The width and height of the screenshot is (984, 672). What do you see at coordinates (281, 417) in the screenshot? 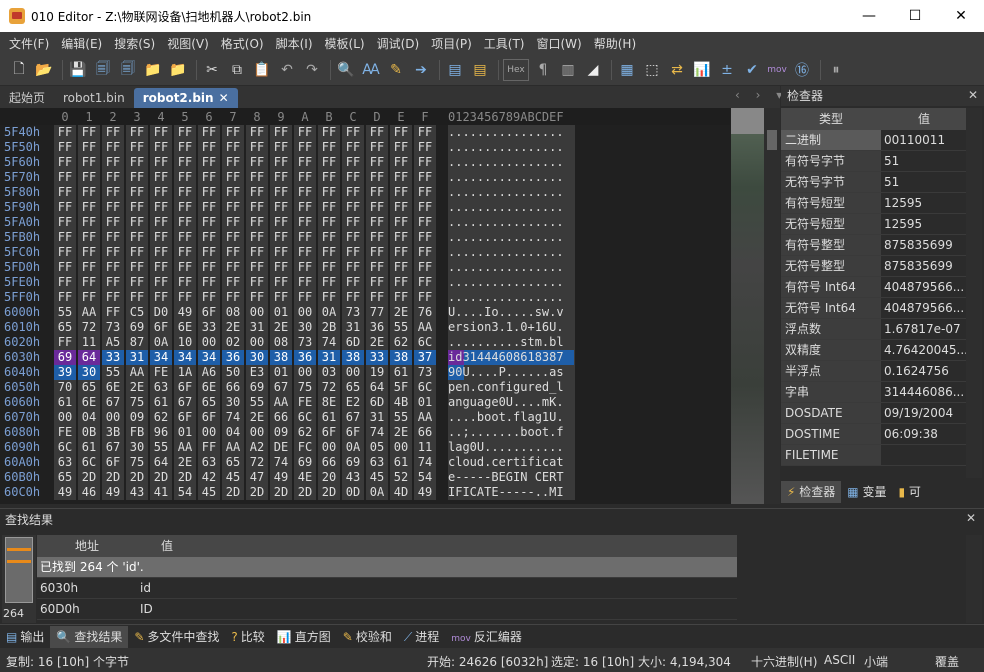
I see `hex-byte: 66` at bounding box center [281, 417].